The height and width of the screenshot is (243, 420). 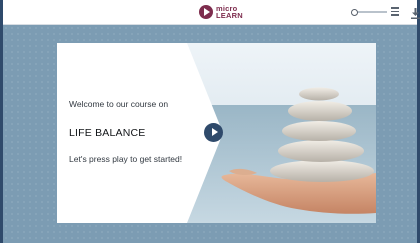 I want to click on player-top-bar: micro LEARN, so click(x=211, y=12).